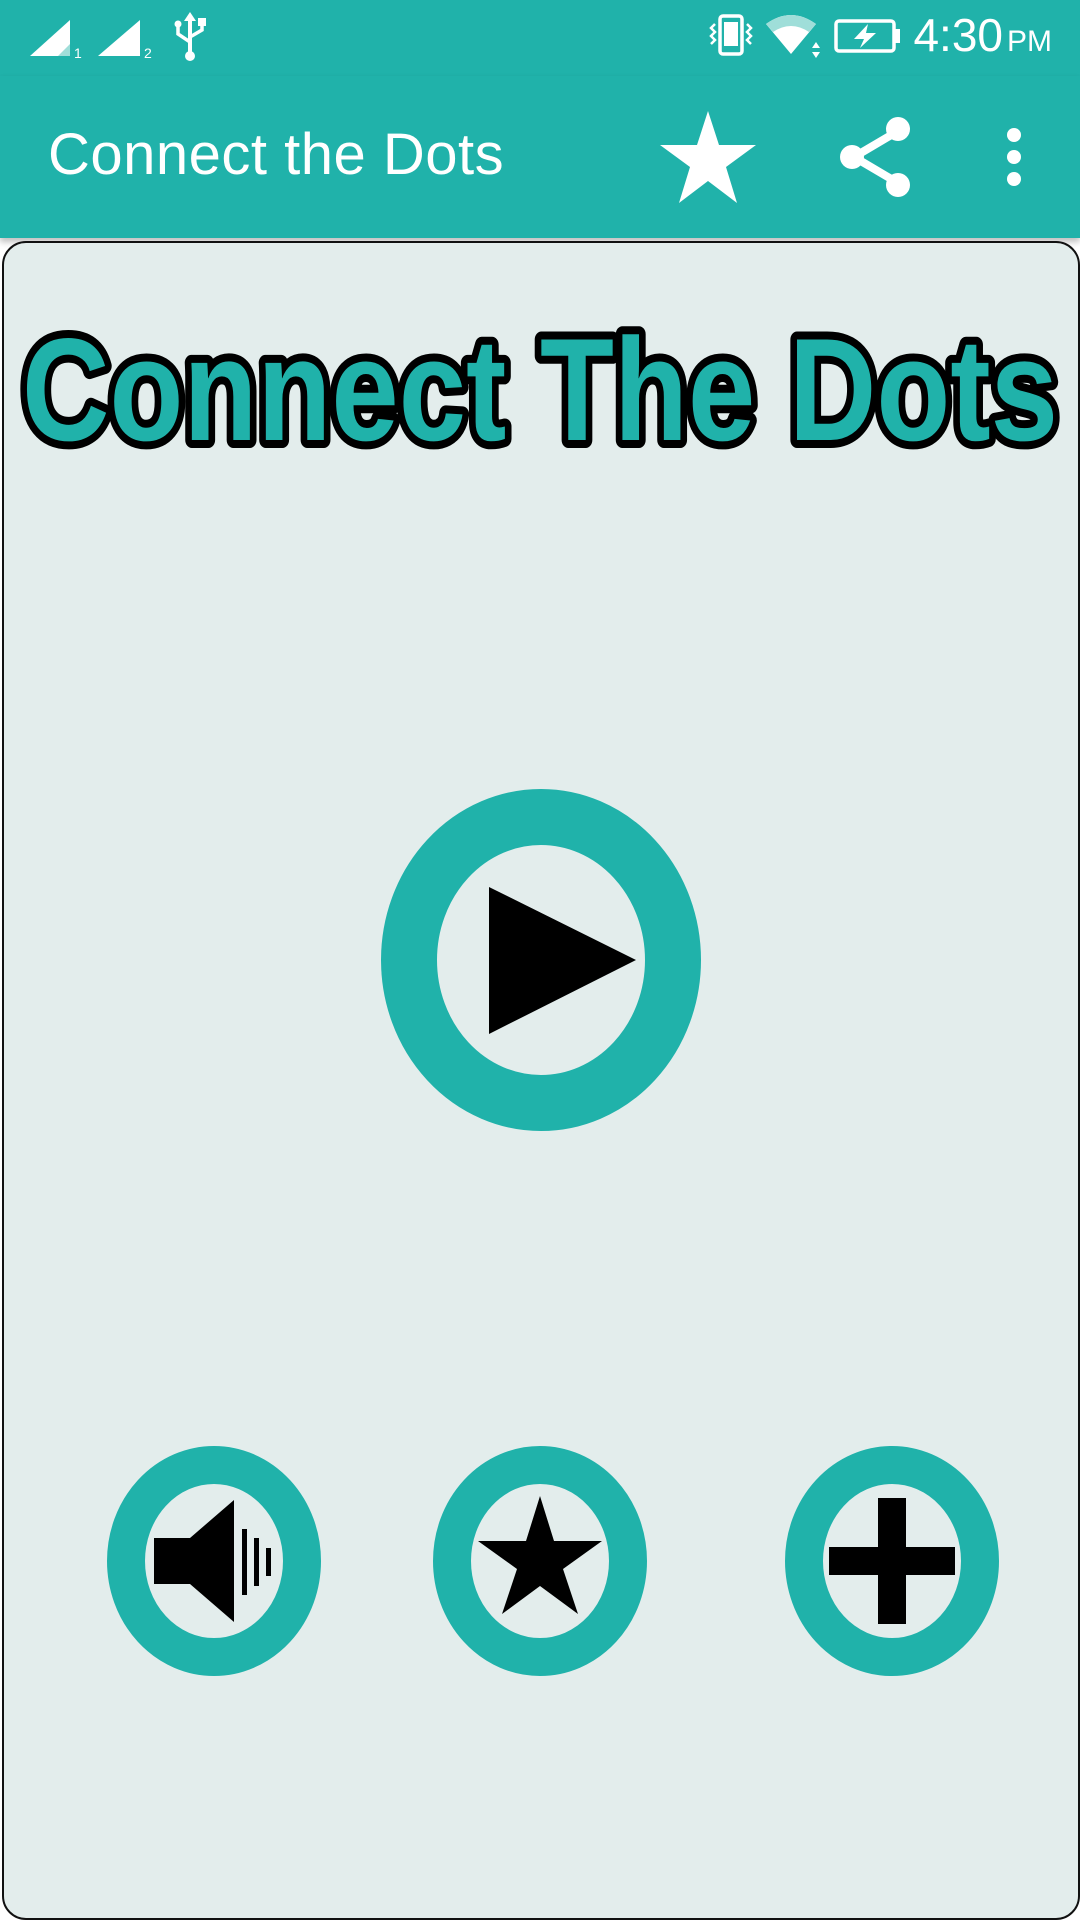  What do you see at coordinates (867, 36) in the screenshot?
I see `battery-charging-icon` at bounding box center [867, 36].